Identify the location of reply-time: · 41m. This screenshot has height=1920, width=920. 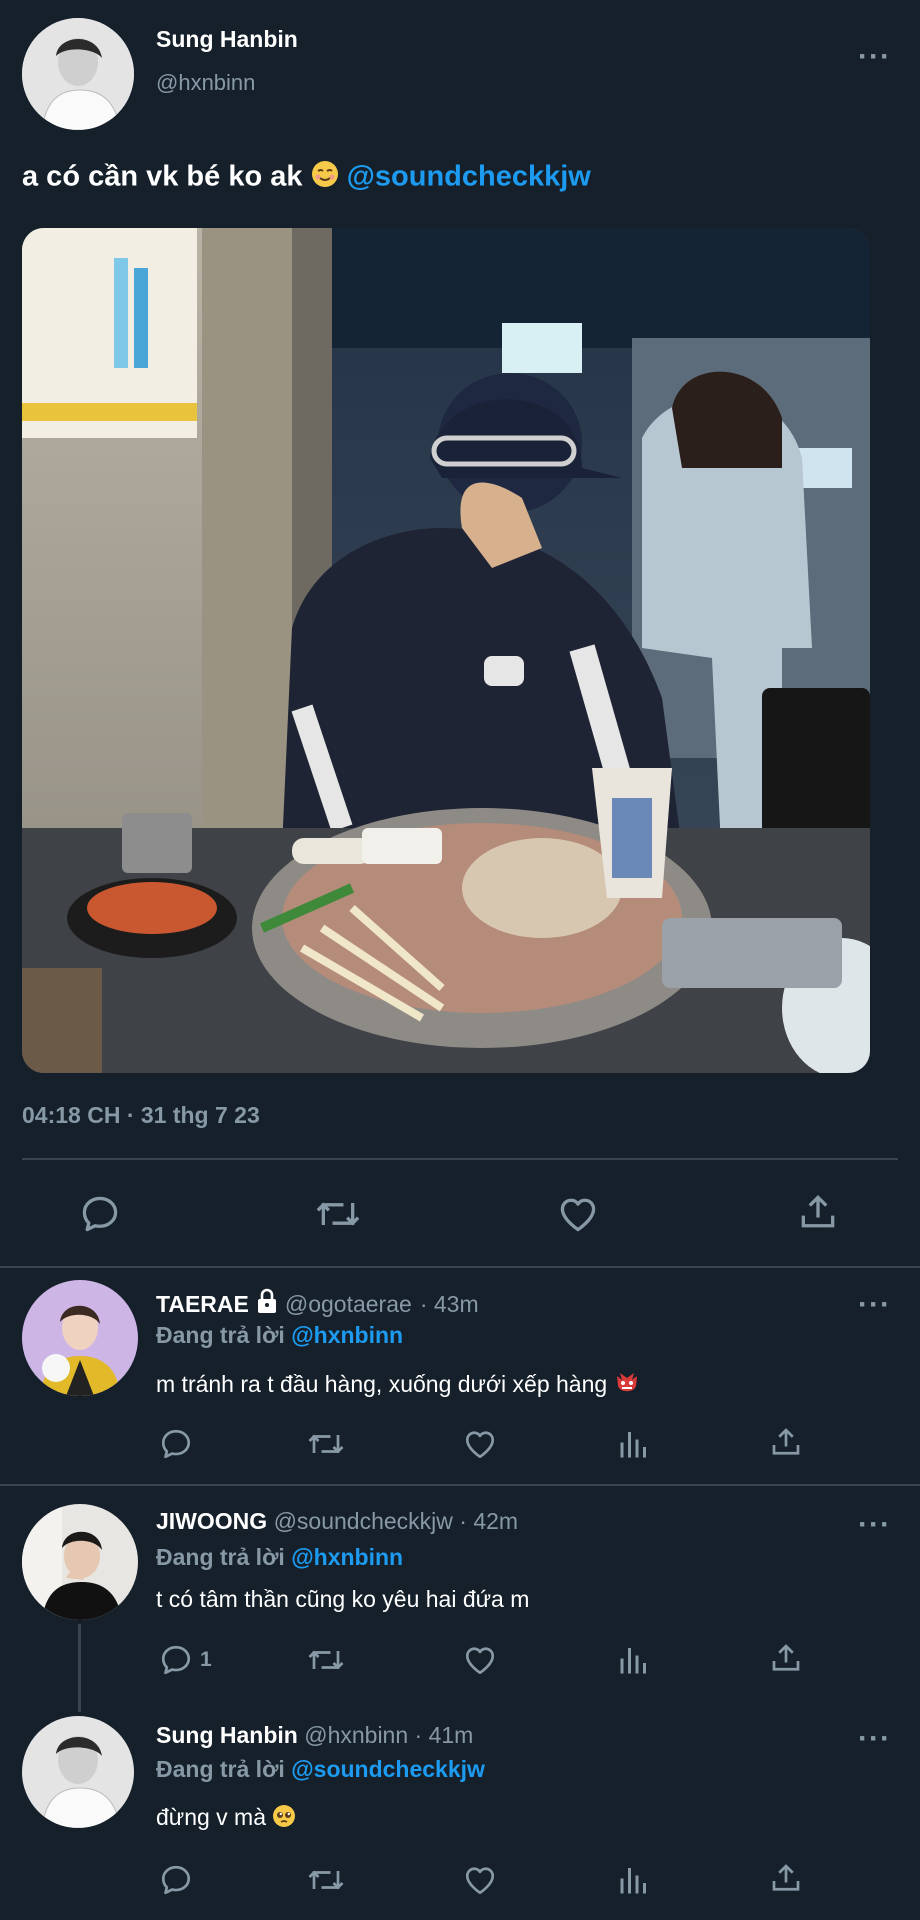
(444, 1735).